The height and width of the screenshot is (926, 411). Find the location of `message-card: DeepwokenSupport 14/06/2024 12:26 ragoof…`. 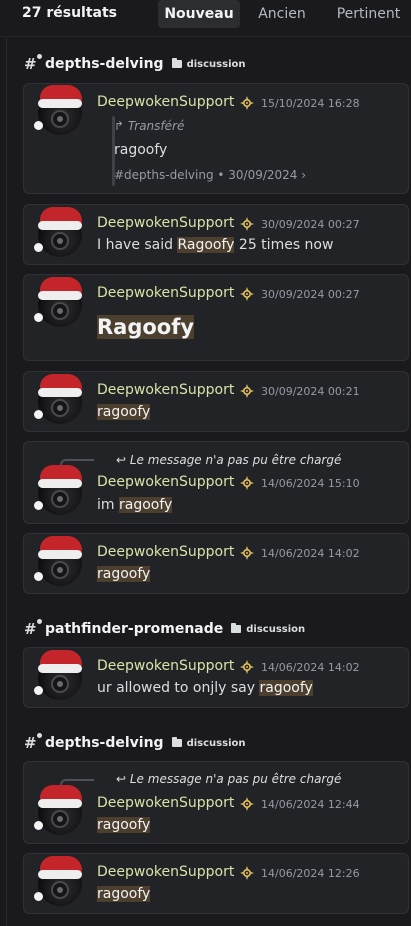

message-card: DeepwokenSupport 14/06/2024 12:26 ragoof… is located at coordinates (216, 883).